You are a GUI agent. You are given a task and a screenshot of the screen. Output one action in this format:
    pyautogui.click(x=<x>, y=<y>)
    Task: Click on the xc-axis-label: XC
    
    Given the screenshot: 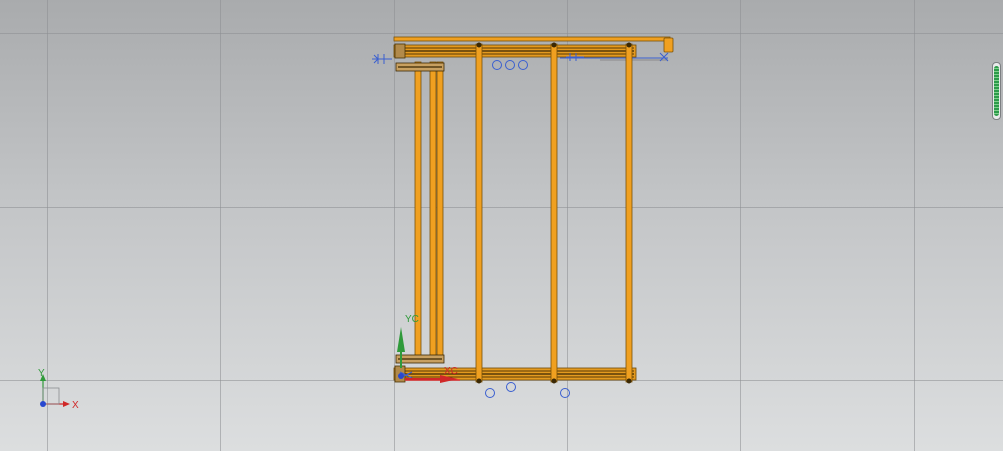 What is the action you would take?
    pyautogui.click(x=451, y=371)
    